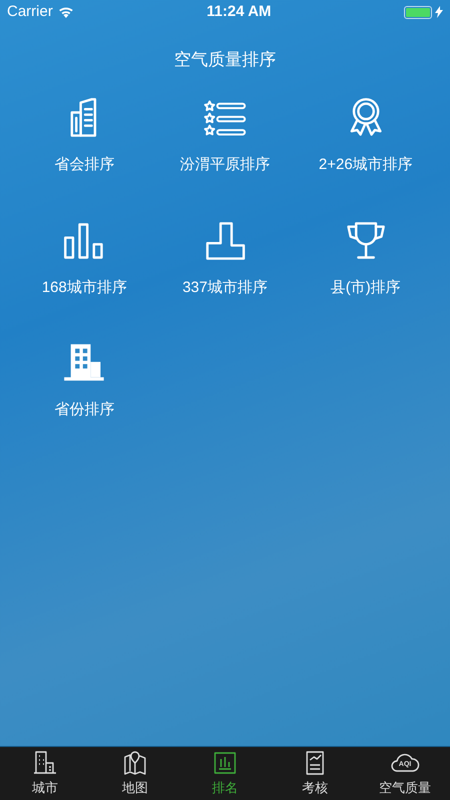  What do you see at coordinates (315, 773) in the screenshot?
I see `tab: 考核` at bounding box center [315, 773].